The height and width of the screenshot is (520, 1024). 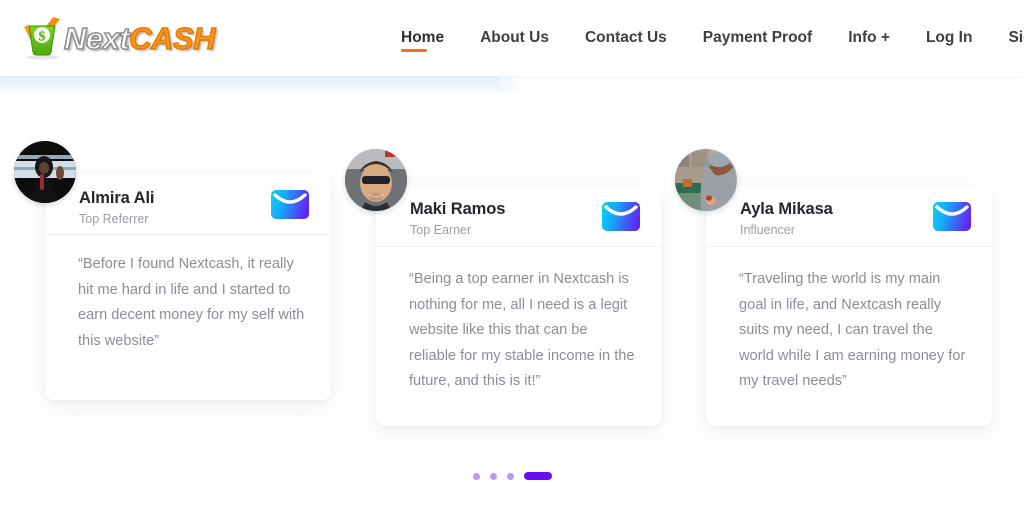 I want to click on nav-item-payment-proof: Payment Proof, so click(x=757, y=38).